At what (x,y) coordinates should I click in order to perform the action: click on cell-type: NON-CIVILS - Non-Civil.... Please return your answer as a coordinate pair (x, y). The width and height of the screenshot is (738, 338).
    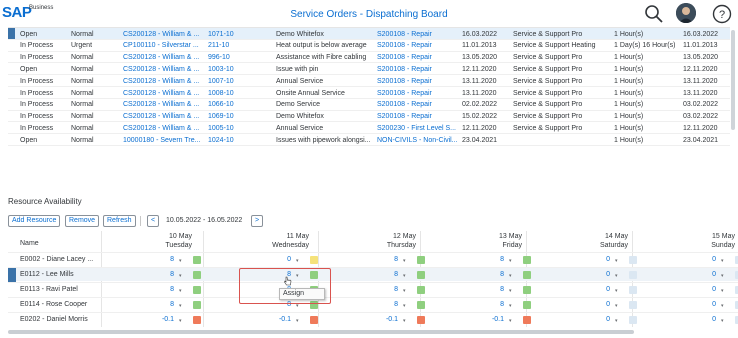
    Looking at the image, I should click on (417, 140).